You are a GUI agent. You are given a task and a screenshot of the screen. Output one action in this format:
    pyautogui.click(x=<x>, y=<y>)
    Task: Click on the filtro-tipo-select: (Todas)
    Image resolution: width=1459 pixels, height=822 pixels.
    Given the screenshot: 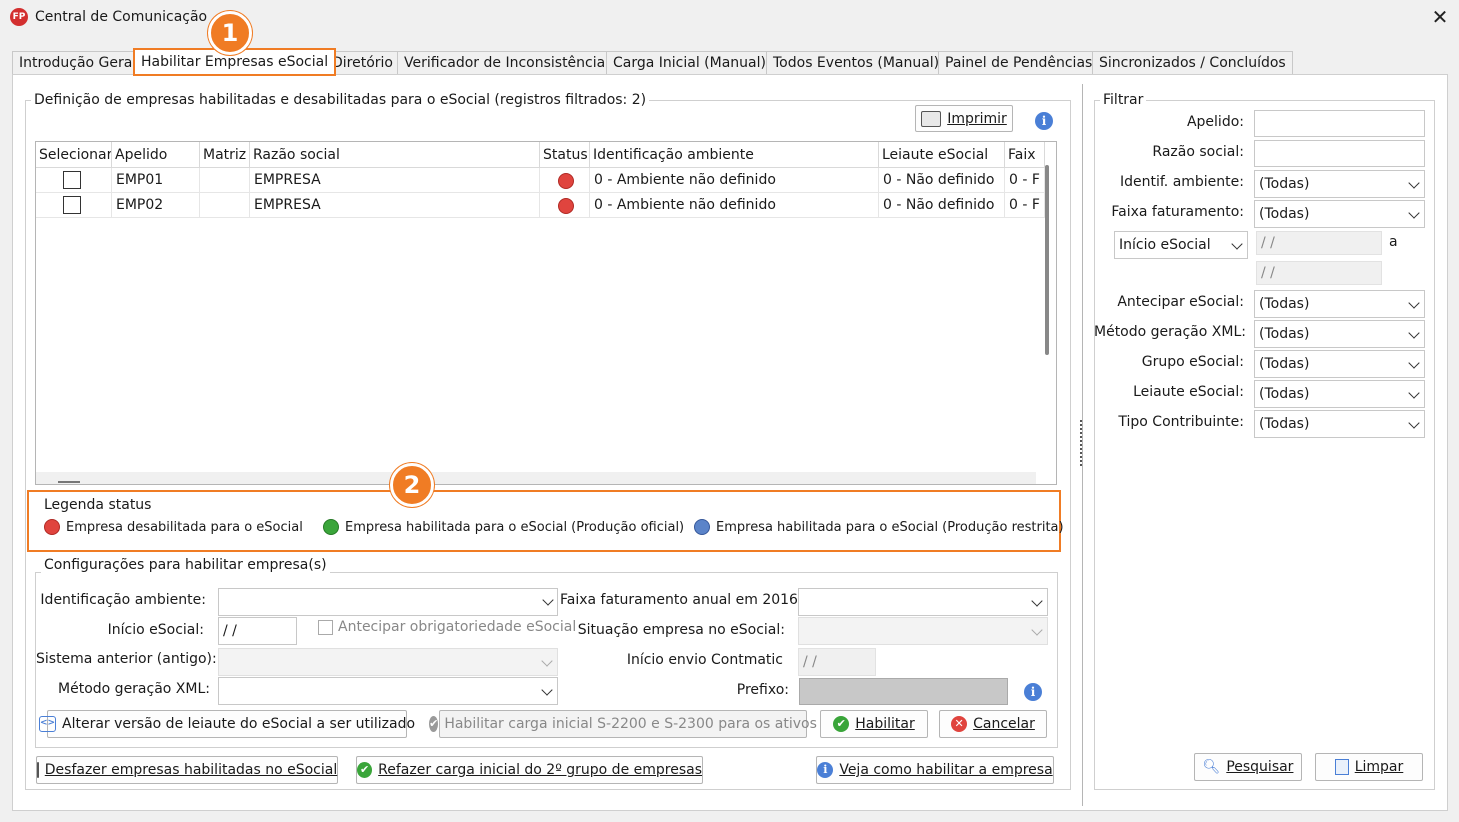 What is the action you would take?
    pyautogui.click(x=1339, y=424)
    